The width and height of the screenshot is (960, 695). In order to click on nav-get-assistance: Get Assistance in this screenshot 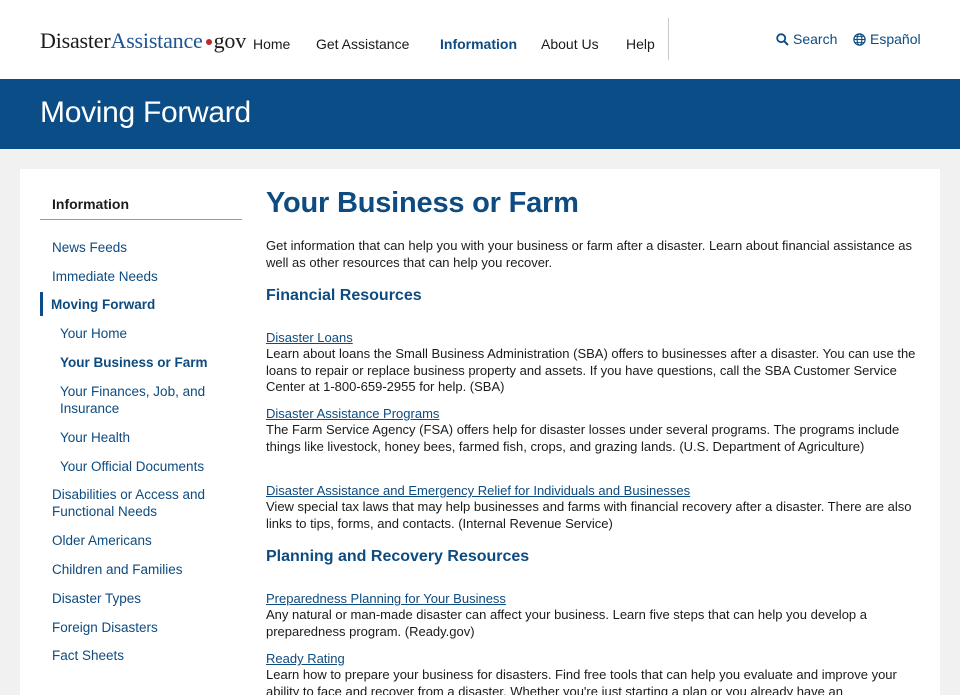, I will do `click(362, 44)`.